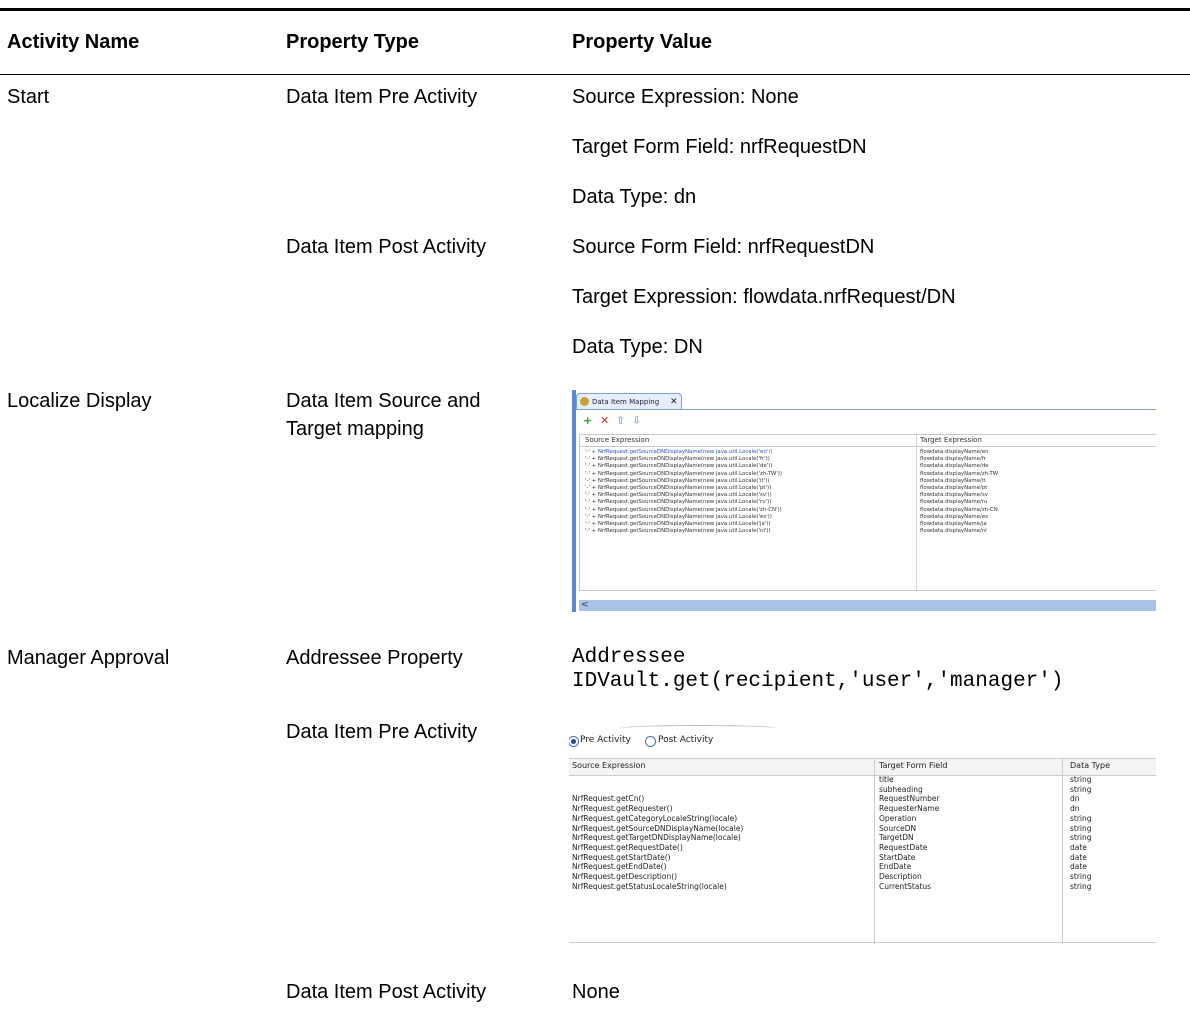 The height and width of the screenshot is (1010, 1190). Describe the element at coordinates (626, 402) in the screenshot. I see `tab-label: Data Item Mapping` at that location.